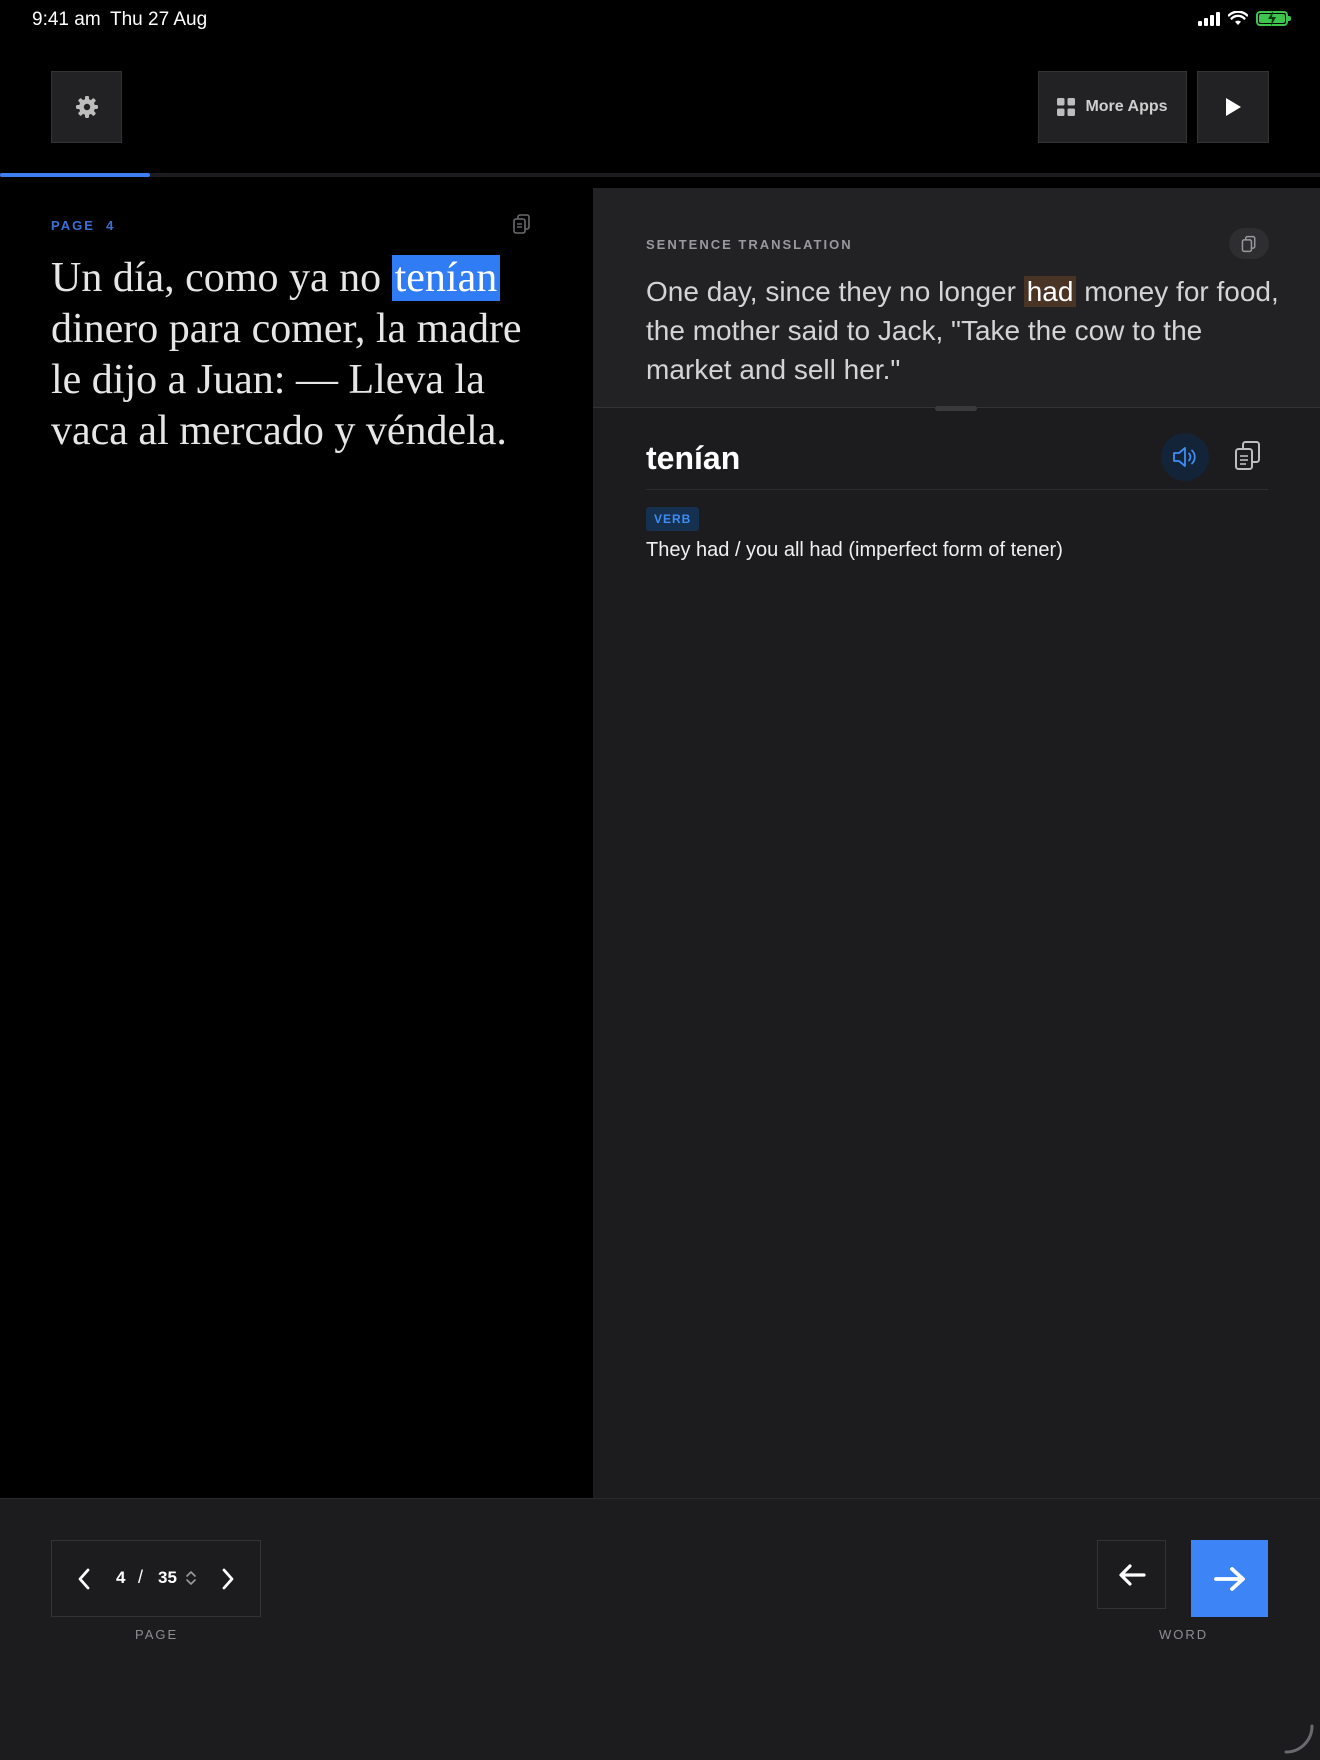  I want to click on bottom-navigation: 4 / 35 PAGE WORD, so click(660, 1629).